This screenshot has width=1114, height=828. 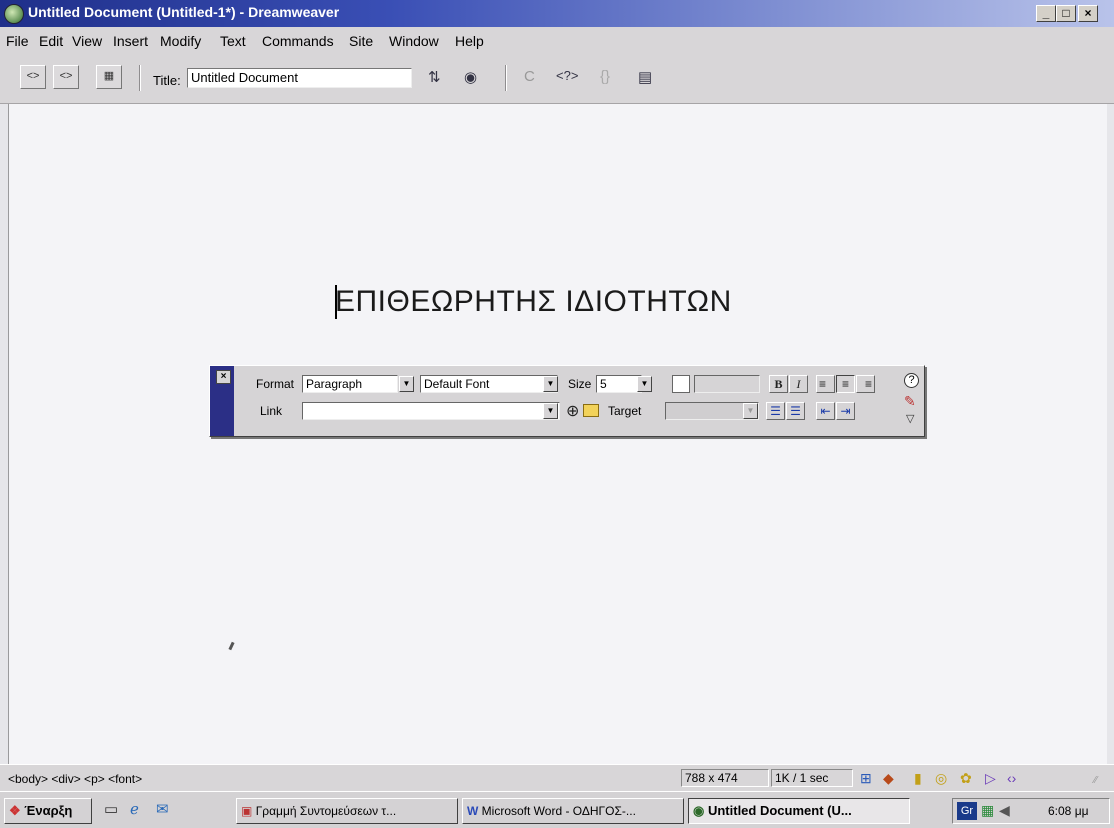 I want to click on indent-button: ⇥, so click(x=845, y=411).